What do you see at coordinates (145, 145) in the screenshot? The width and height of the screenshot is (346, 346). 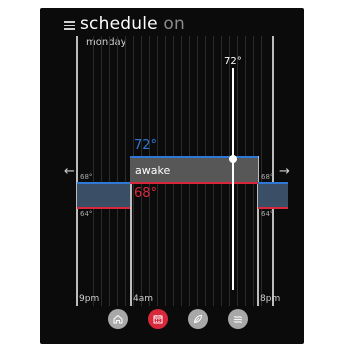 I see `cool-setpoint: 72°` at bounding box center [145, 145].